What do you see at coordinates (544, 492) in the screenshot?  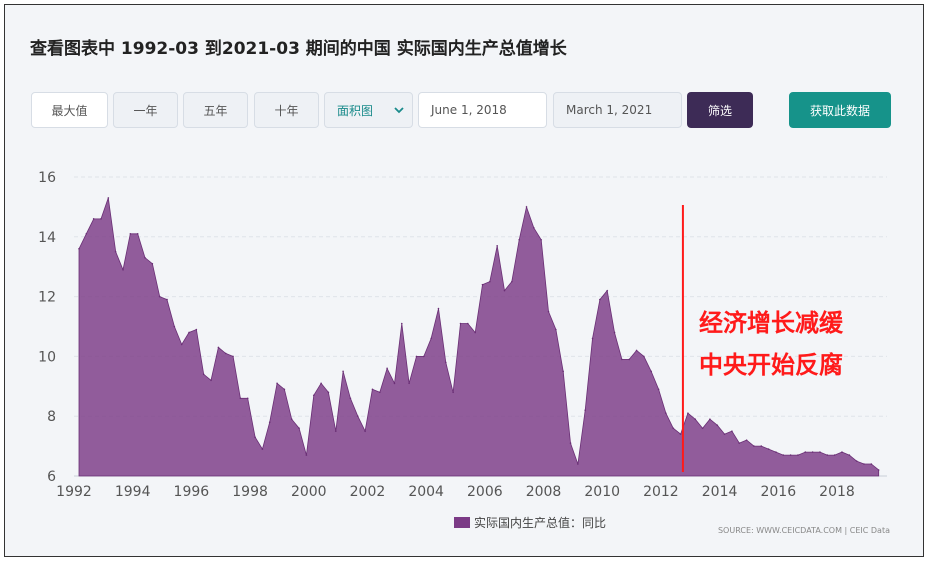 I see `x-tick-label: 2008` at bounding box center [544, 492].